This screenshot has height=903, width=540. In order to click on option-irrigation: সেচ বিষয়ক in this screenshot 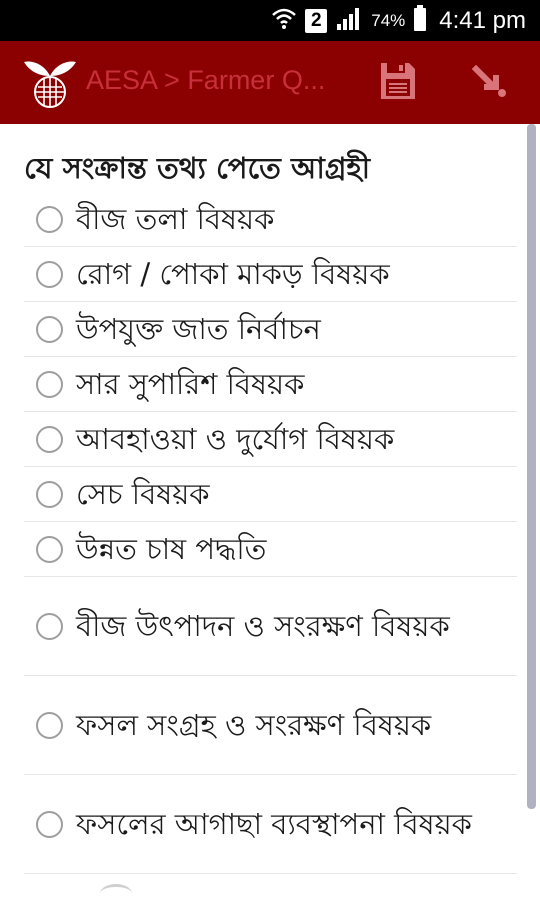, I will do `click(270, 494)`.